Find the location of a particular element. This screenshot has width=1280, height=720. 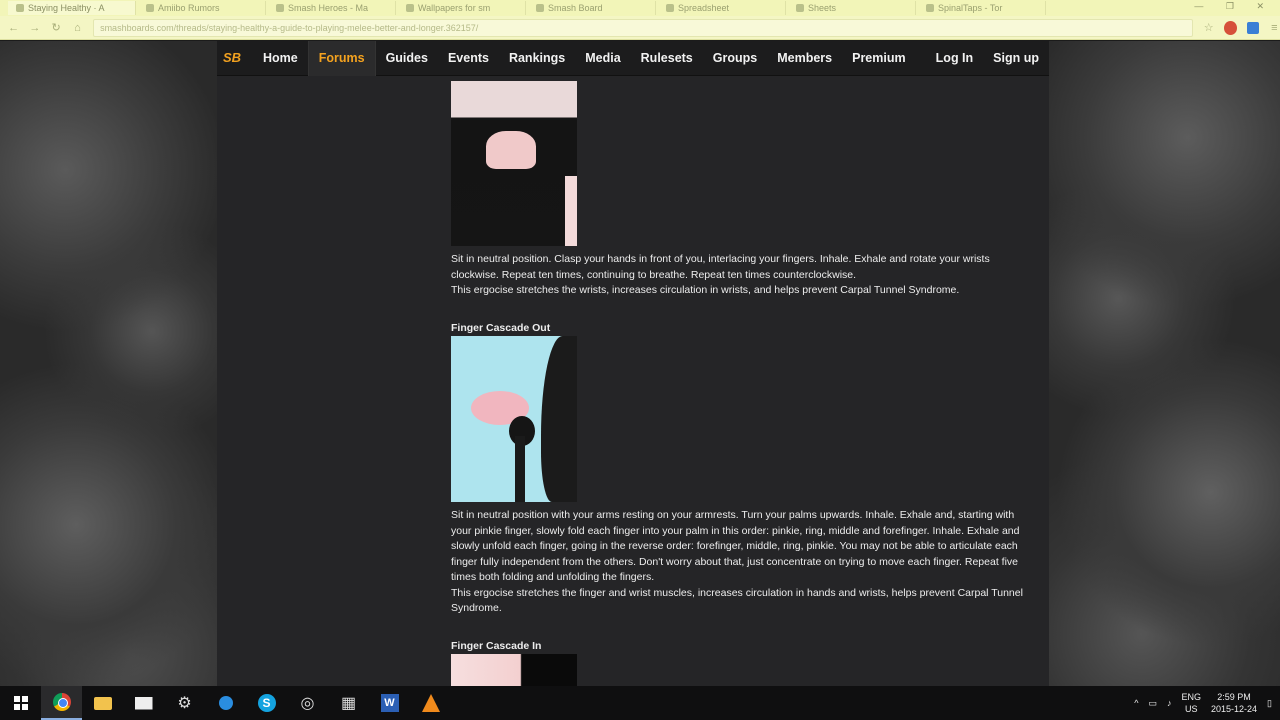

nav-forums: Forums is located at coordinates (341, 58).